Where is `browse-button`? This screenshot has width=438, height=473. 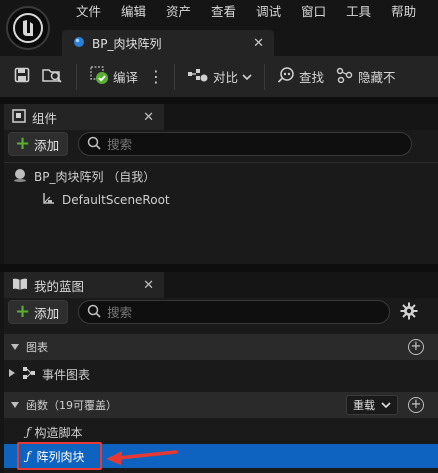
browse-button is located at coordinates (53, 77).